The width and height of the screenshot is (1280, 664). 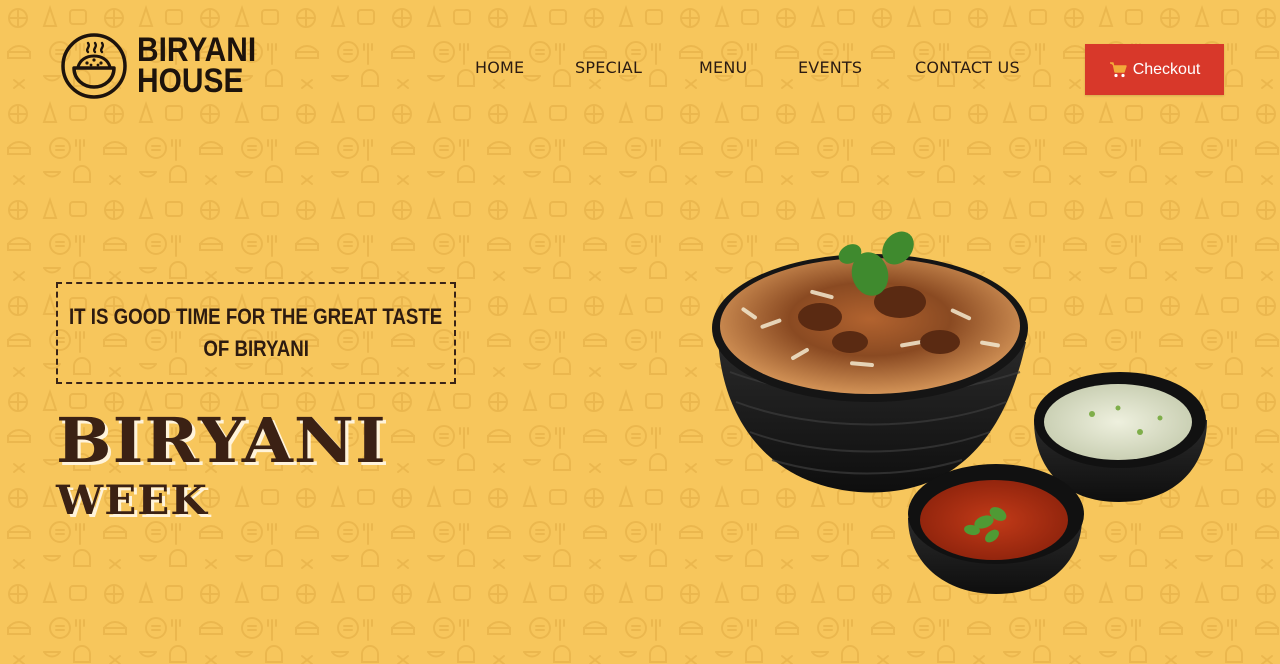 I want to click on nav-item-events: EVENTS, so click(x=830, y=67).